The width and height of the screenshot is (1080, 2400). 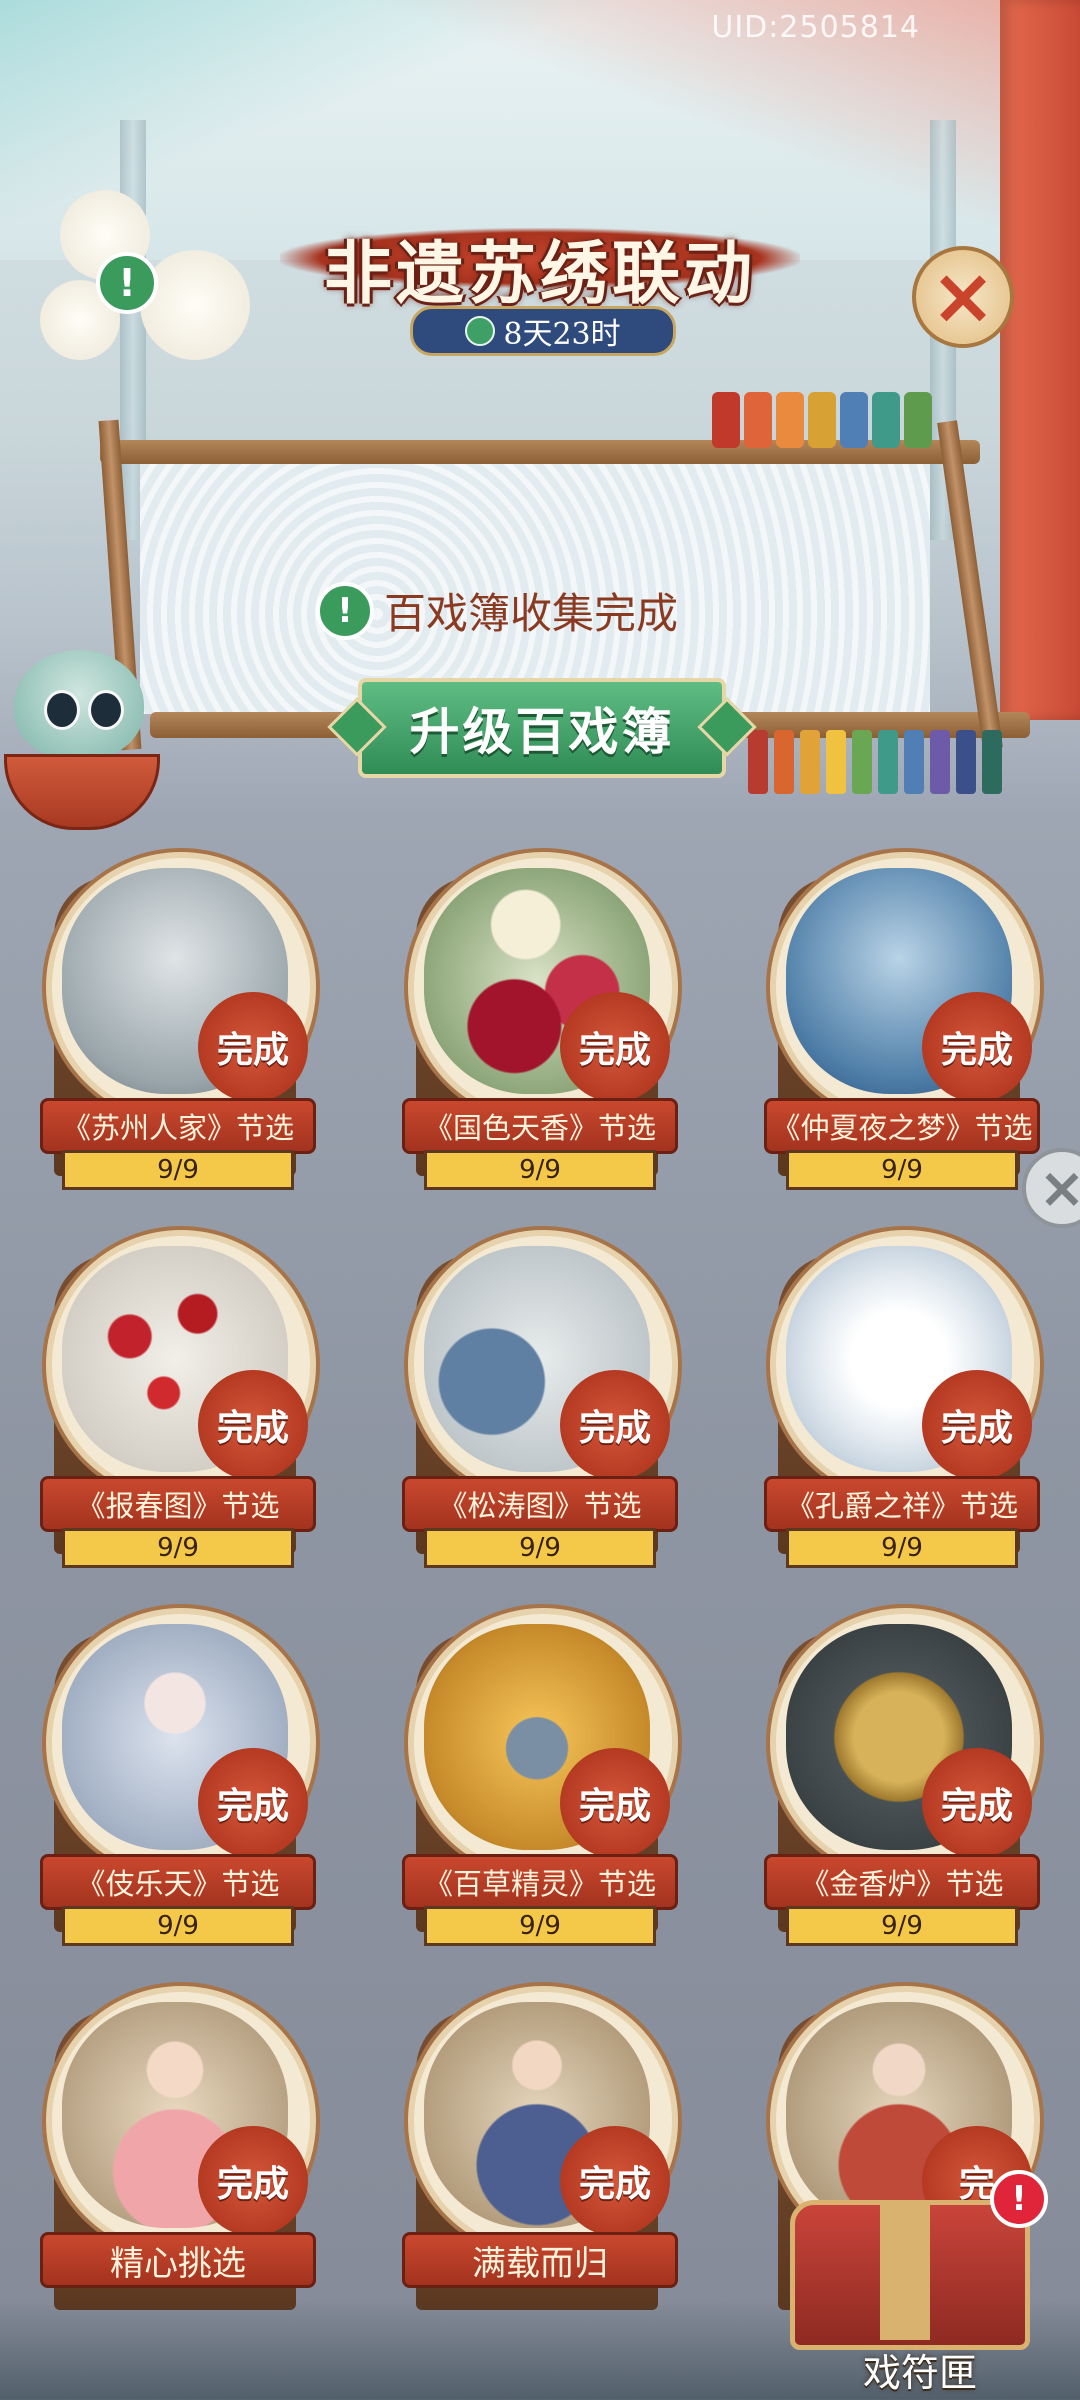 What do you see at coordinates (919, 2373) in the screenshot?
I see `chest-label: 戏符匣` at bounding box center [919, 2373].